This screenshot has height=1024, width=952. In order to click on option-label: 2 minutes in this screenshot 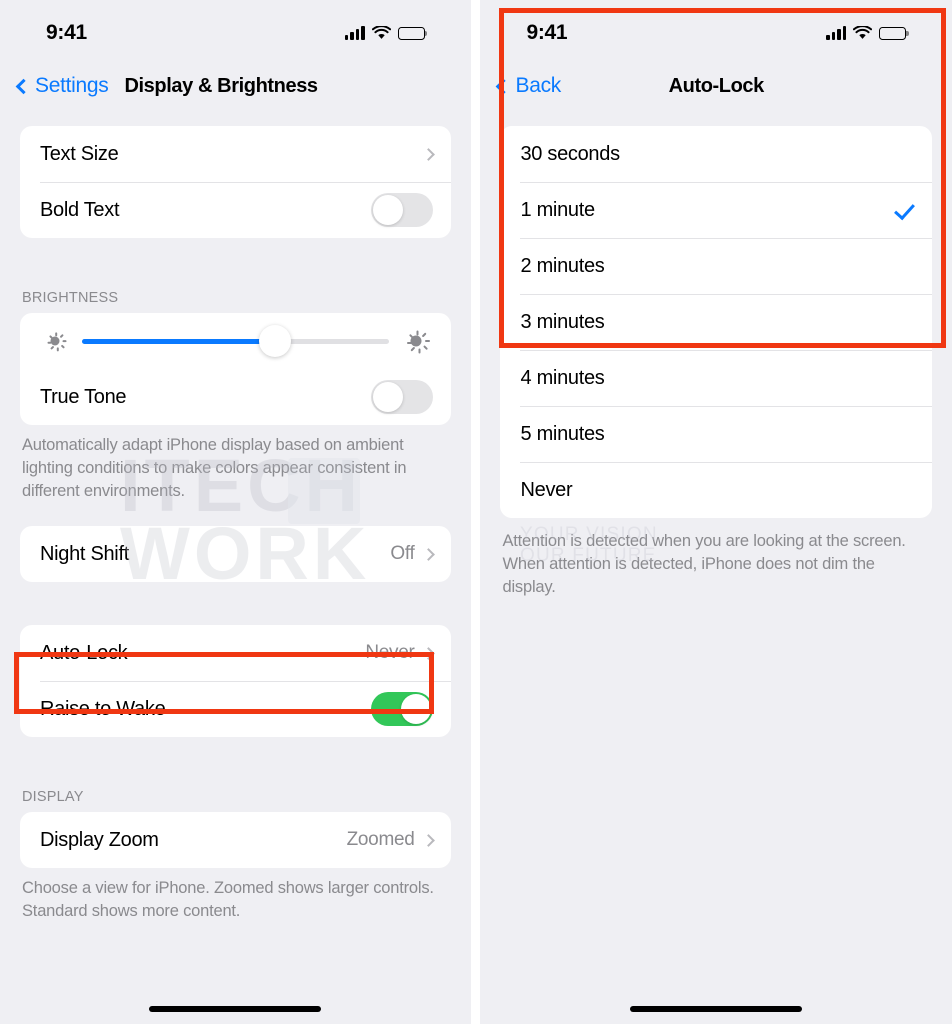, I will do `click(562, 265)`.